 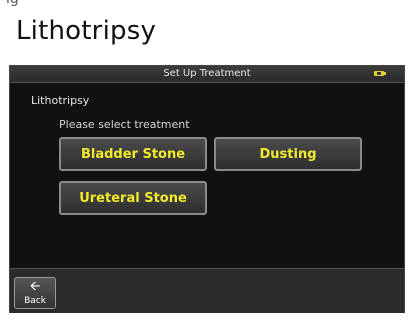 I want to click on cropped-text-fragment: ig, so click(x=206, y=5).